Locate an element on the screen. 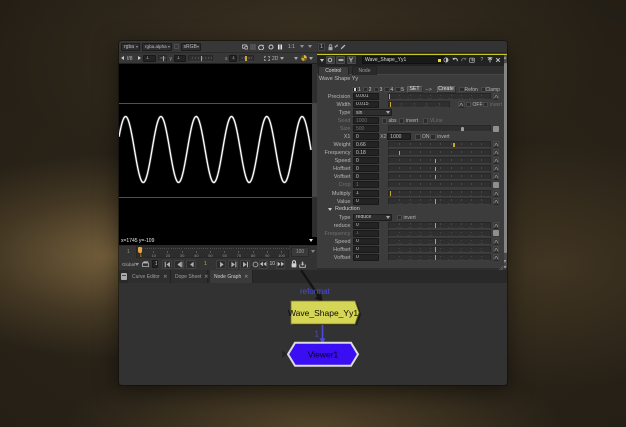 The image size is (626, 427). gamma-value-field: 1 is located at coordinates (180, 58).